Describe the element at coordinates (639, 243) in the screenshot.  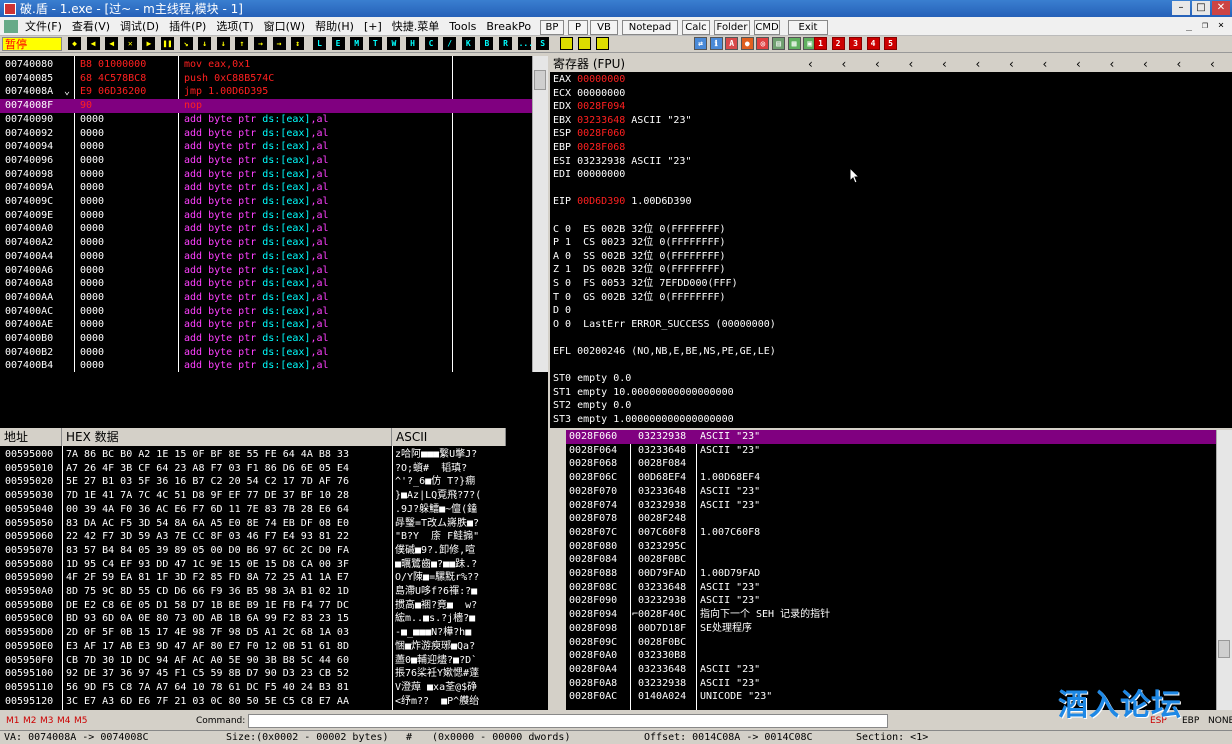
I see `register-line: P 1 CS 0023 32位 0(FFFFFFFF)` at that location.